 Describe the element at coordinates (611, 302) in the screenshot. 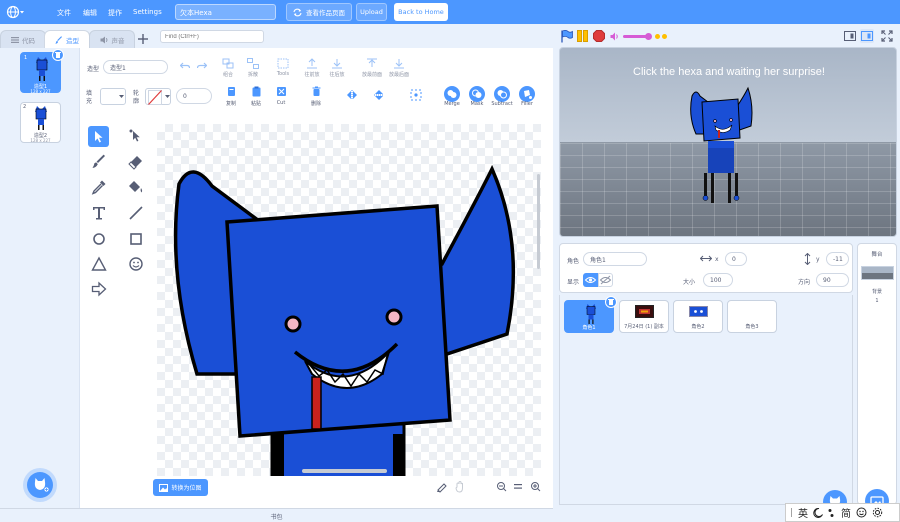

I see `delete-sprite-icon` at that location.